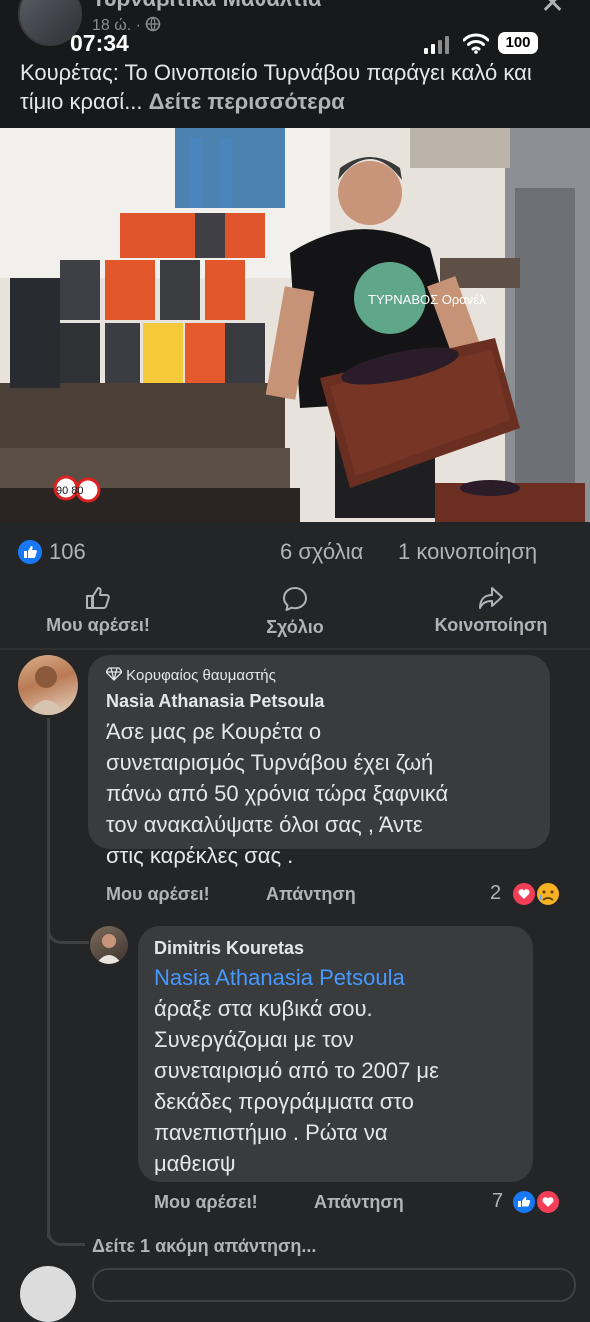 The image size is (590, 1322). Describe the element at coordinates (339, 977) in the screenshot. I see `mention-link: Nasia Athanasia Petsoula` at that location.